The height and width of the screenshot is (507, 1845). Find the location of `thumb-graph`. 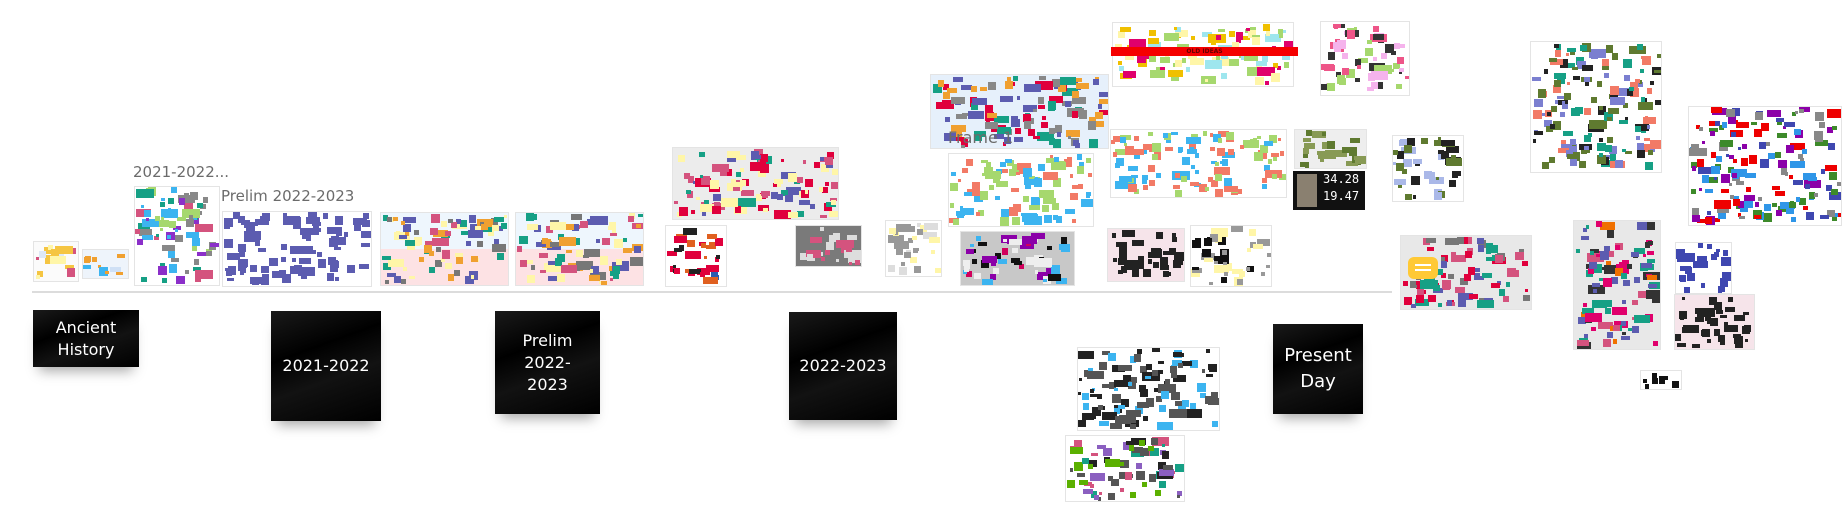

thumb-graph is located at coordinates (1703, 268).